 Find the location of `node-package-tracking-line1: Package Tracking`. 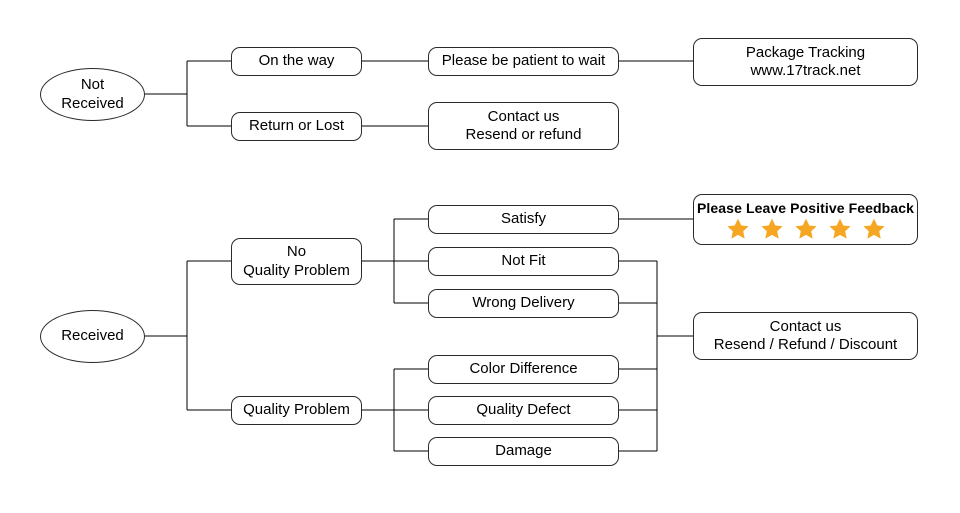

node-package-tracking-line1: Package Tracking is located at coordinates (805, 52).